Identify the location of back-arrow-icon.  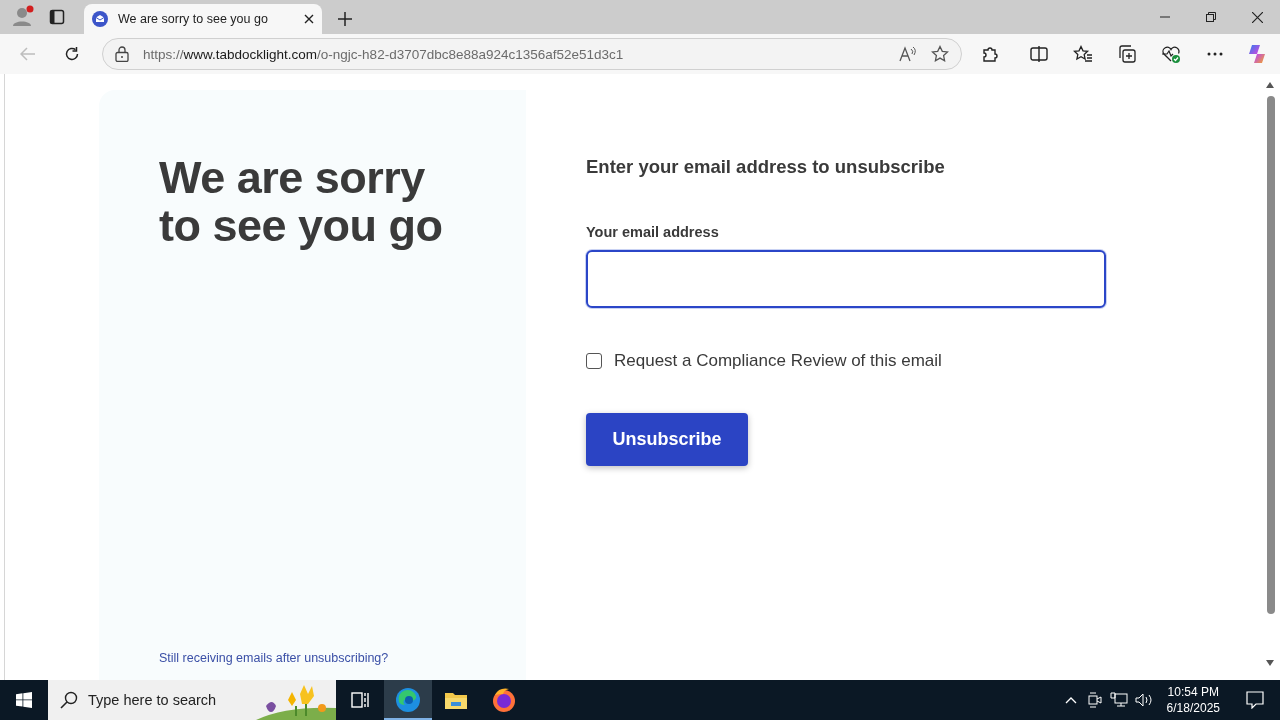
(28, 54).